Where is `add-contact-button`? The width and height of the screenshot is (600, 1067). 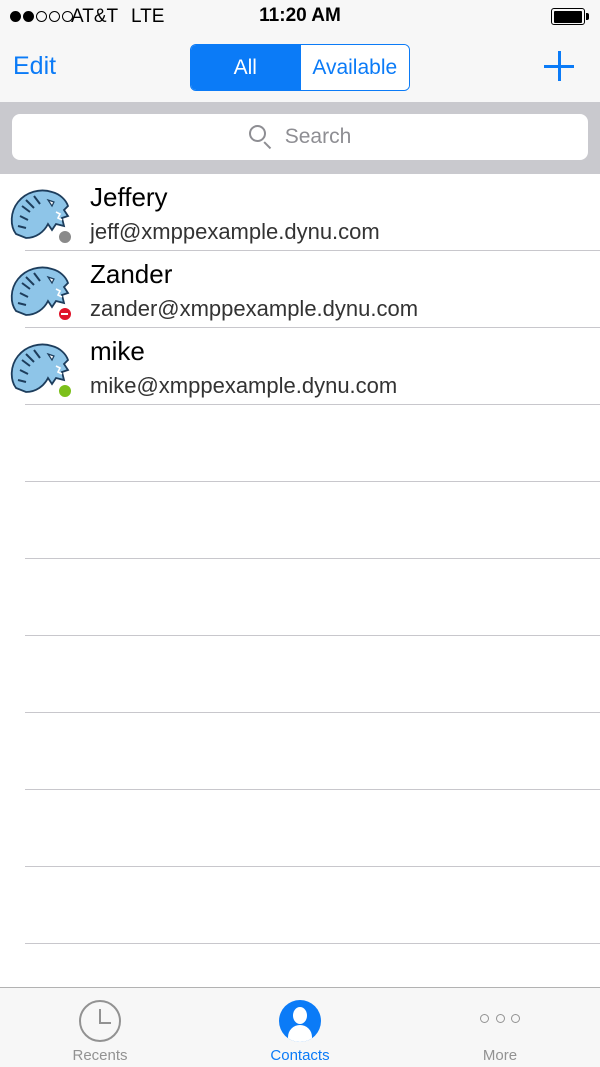 add-contact-button is located at coordinates (559, 66).